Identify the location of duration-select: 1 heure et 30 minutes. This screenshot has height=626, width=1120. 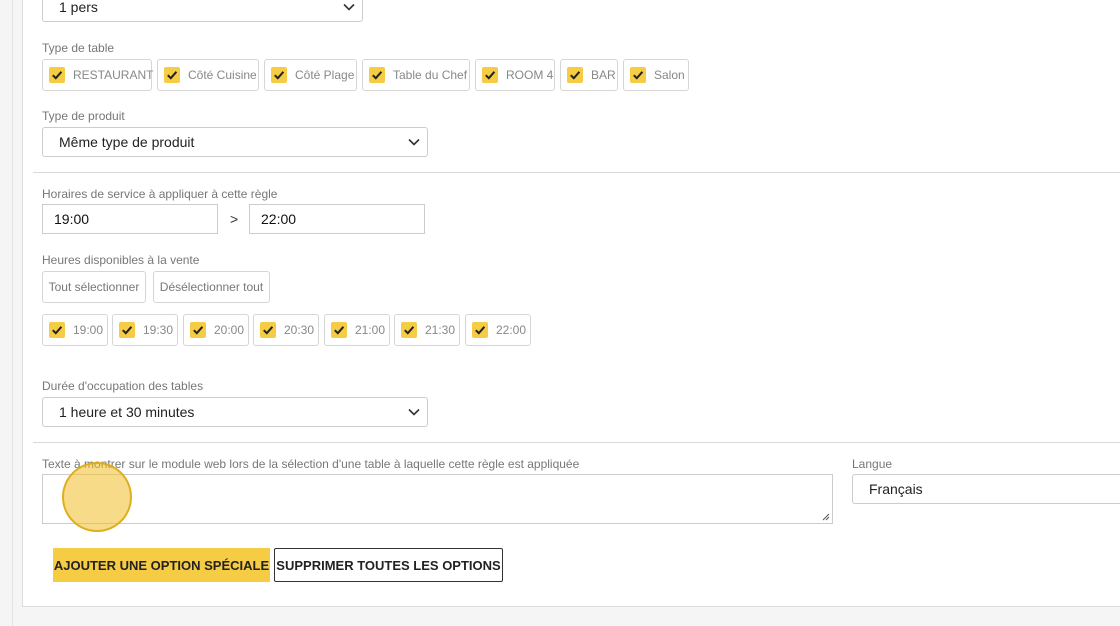
(235, 412).